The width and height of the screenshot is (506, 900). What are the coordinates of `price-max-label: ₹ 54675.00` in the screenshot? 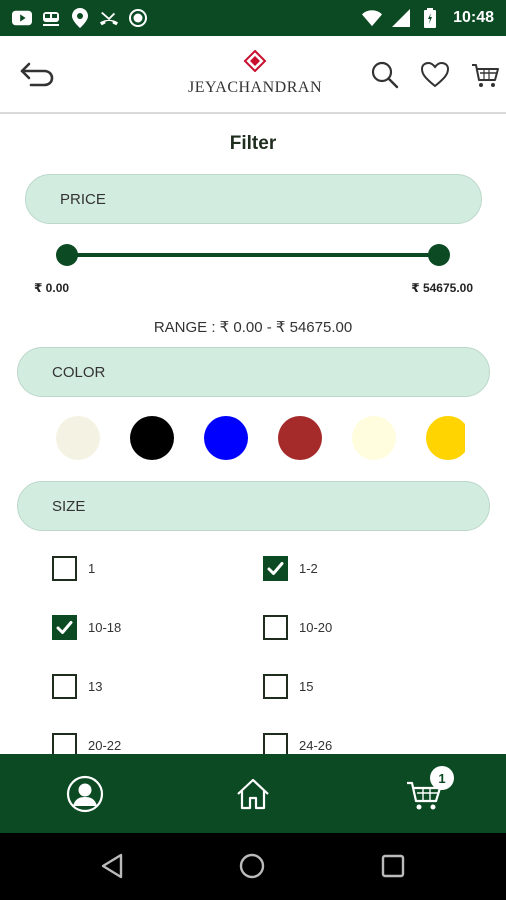 It's located at (442, 288).